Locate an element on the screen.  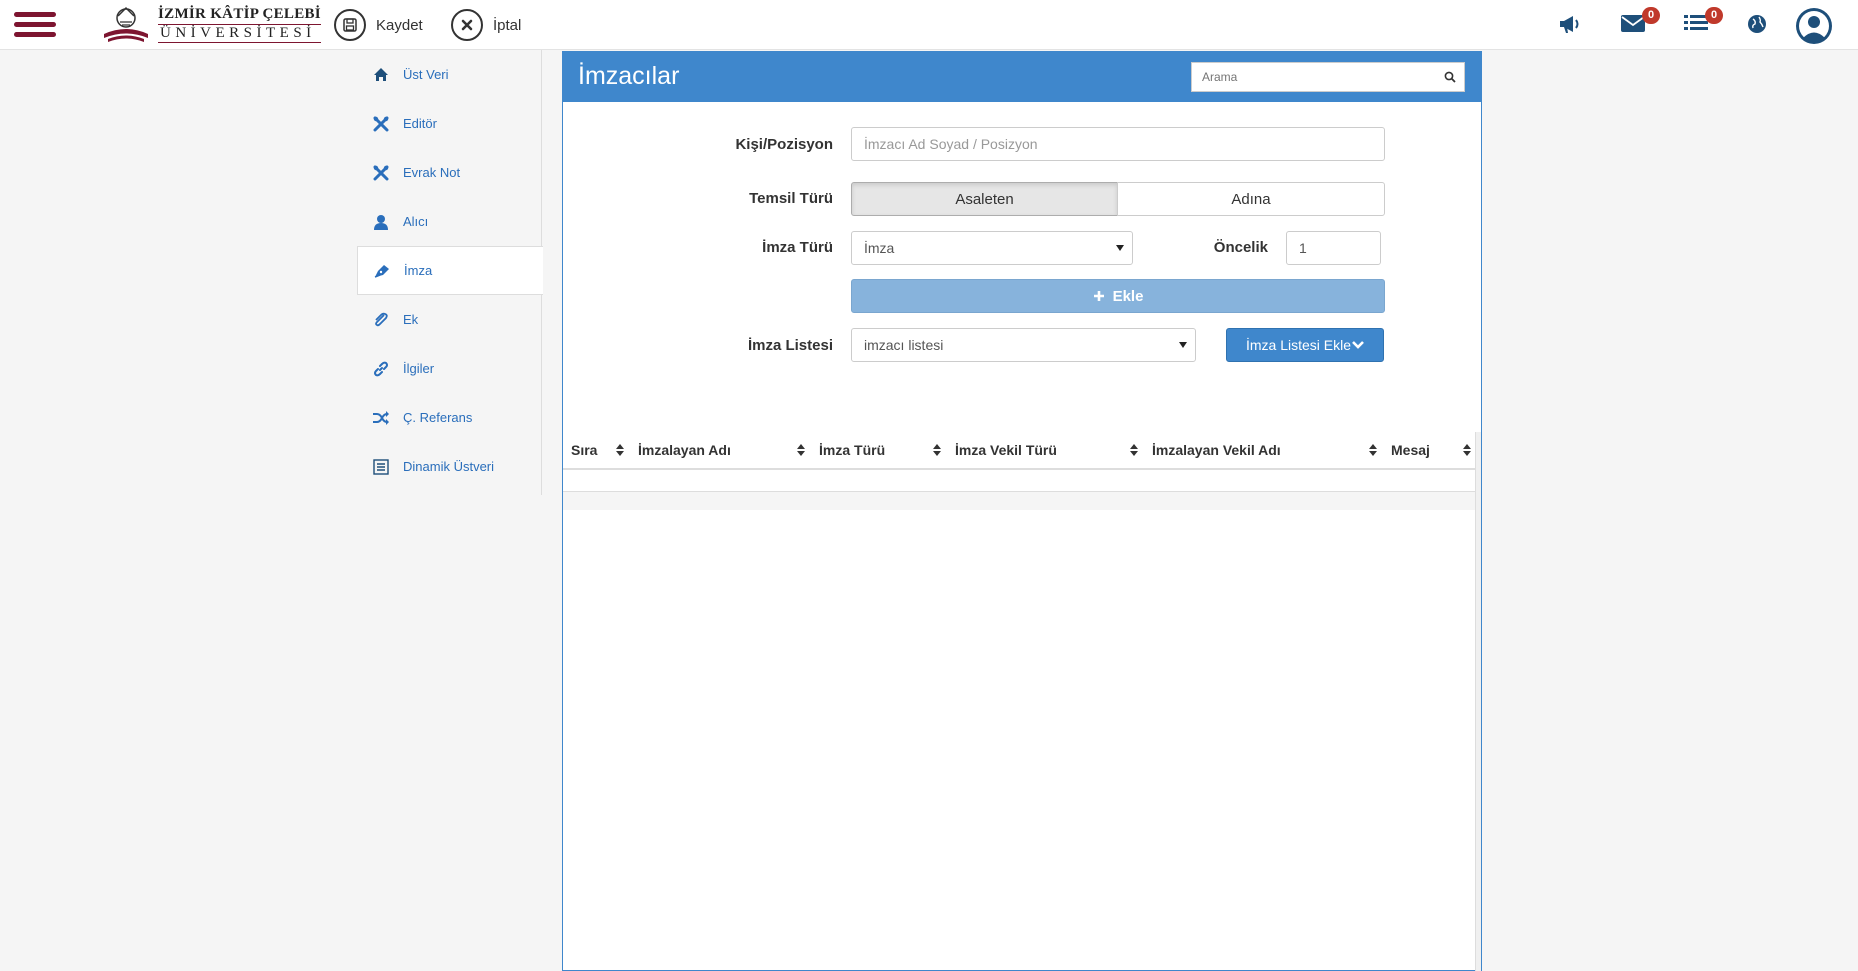
imza-turu-label: İmza Türü is located at coordinates (797, 247).